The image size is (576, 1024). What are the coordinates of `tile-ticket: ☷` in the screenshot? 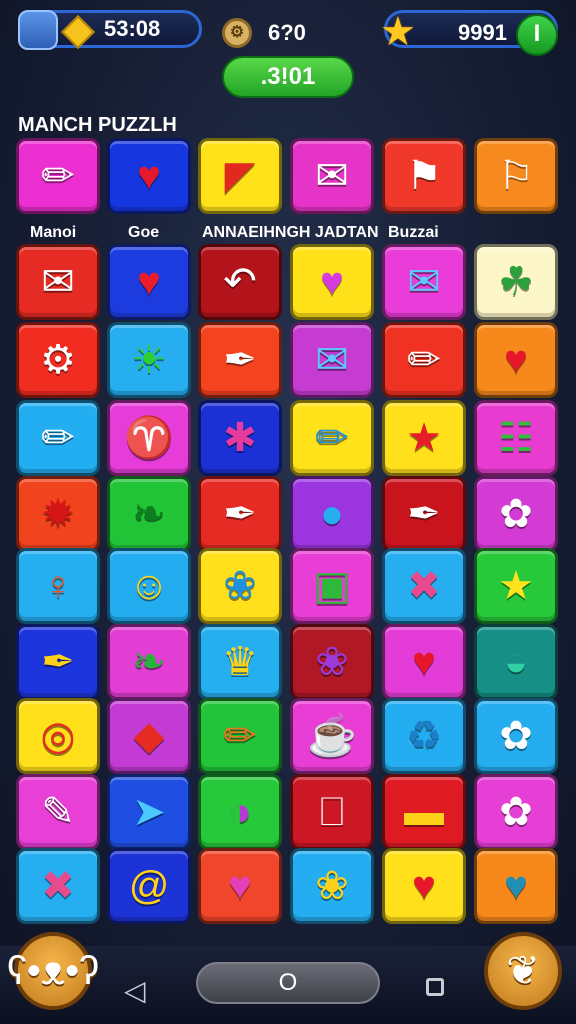 It's located at (516, 438).